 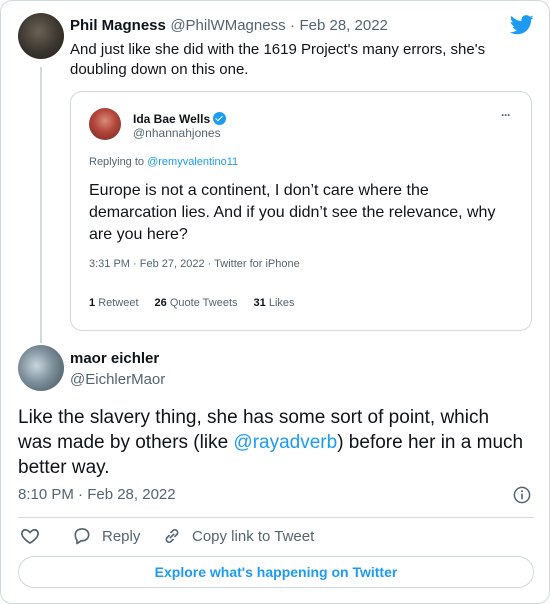 I want to click on reply-icon, so click(x=82, y=536).